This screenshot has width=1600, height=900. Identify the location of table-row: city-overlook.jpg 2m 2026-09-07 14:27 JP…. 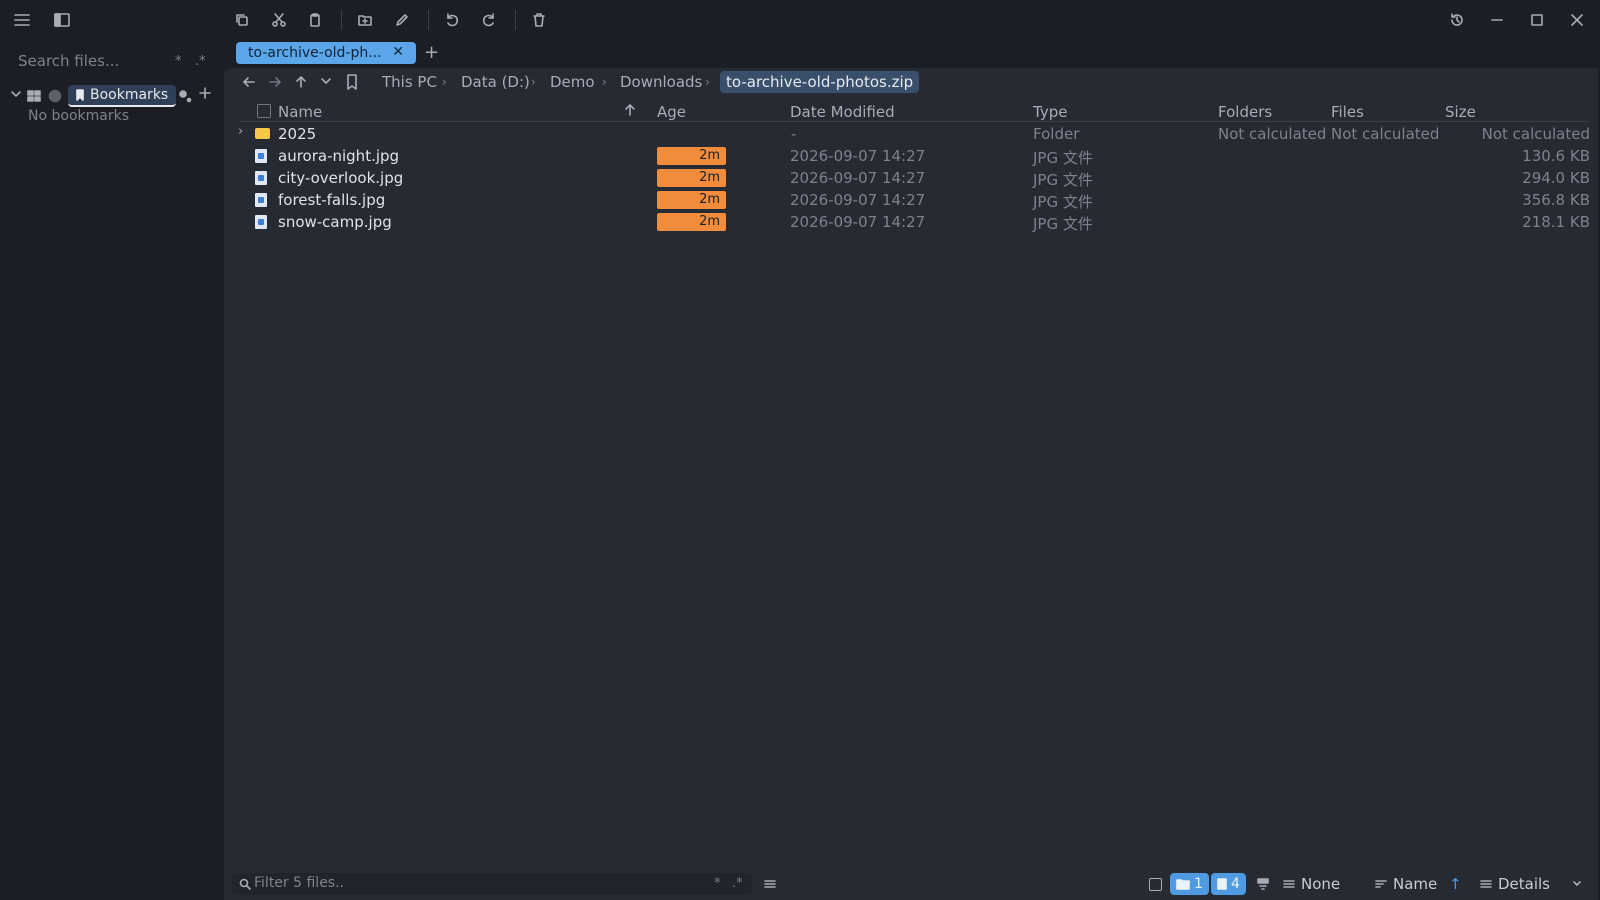
(915, 178).